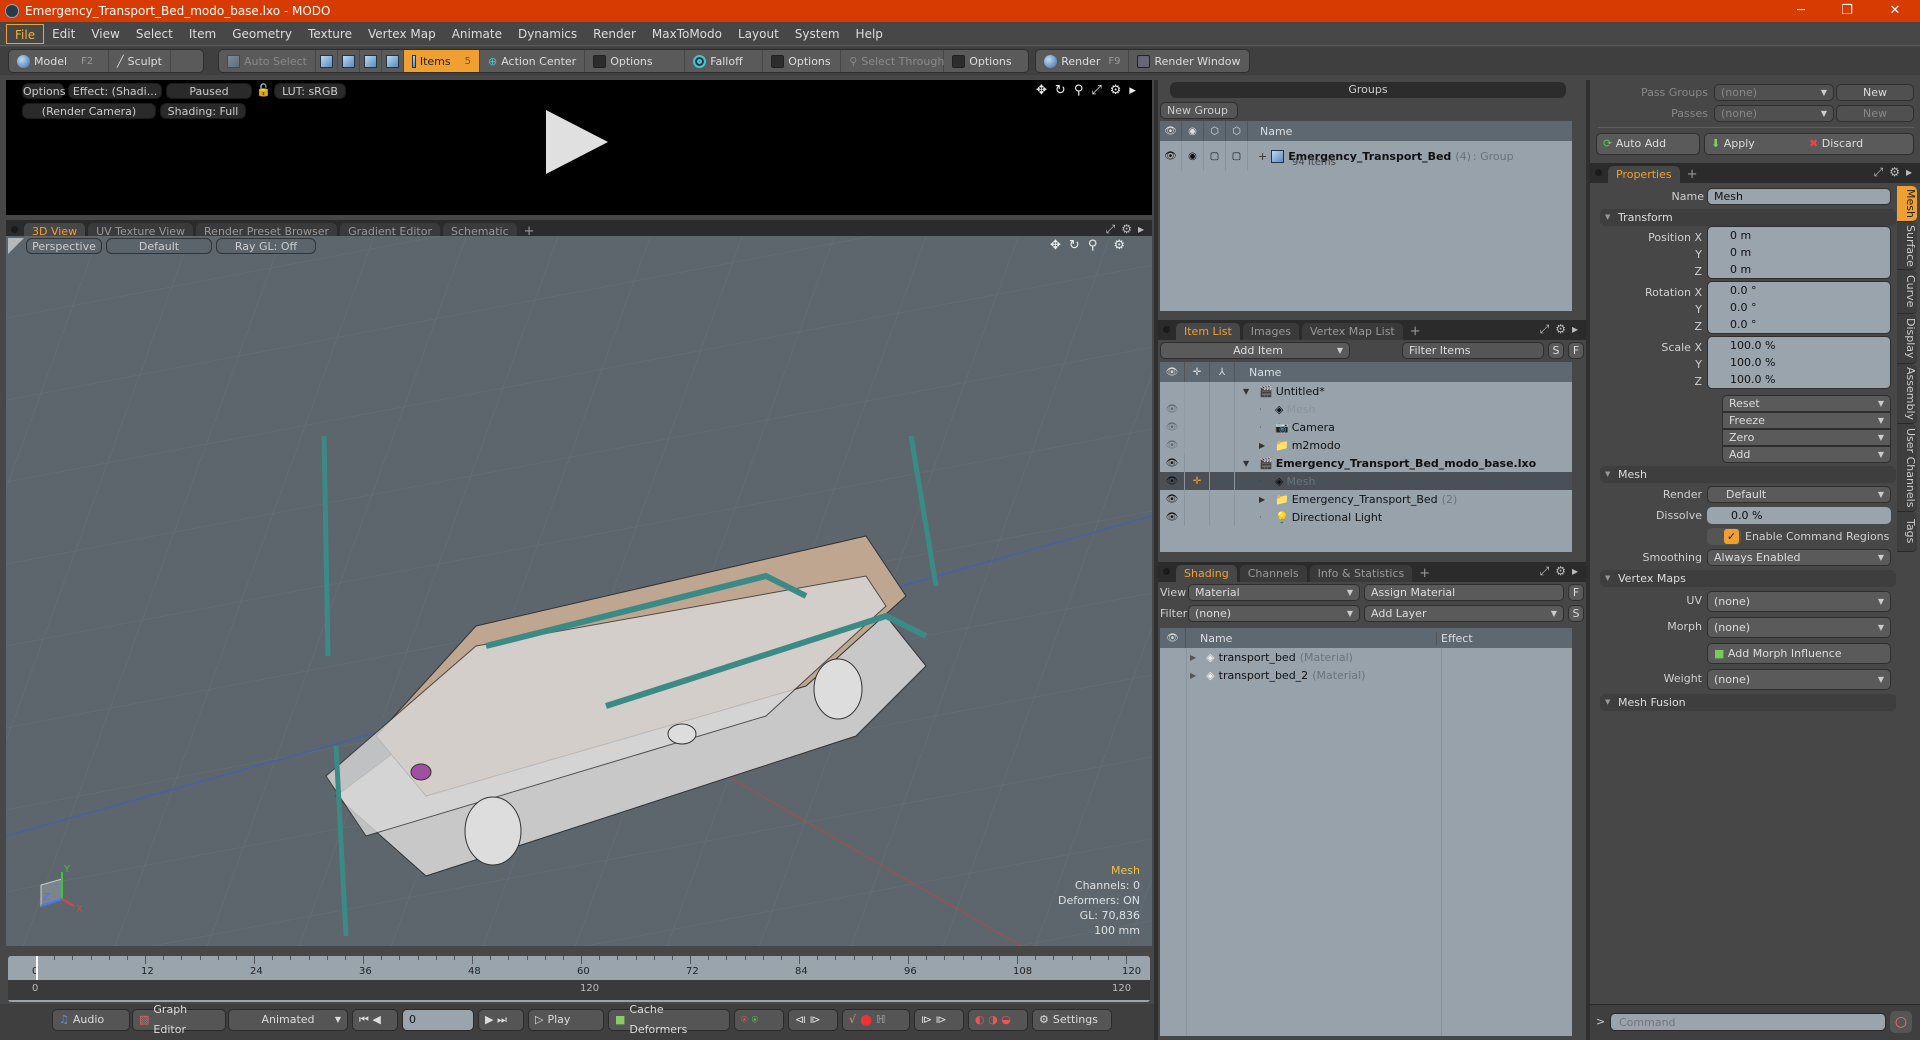 This screenshot has width=1920, height=1040. Describe the element at coordinates (267, 61) in the screenshot. I see `auto-select-button: Auto Select` at that location.